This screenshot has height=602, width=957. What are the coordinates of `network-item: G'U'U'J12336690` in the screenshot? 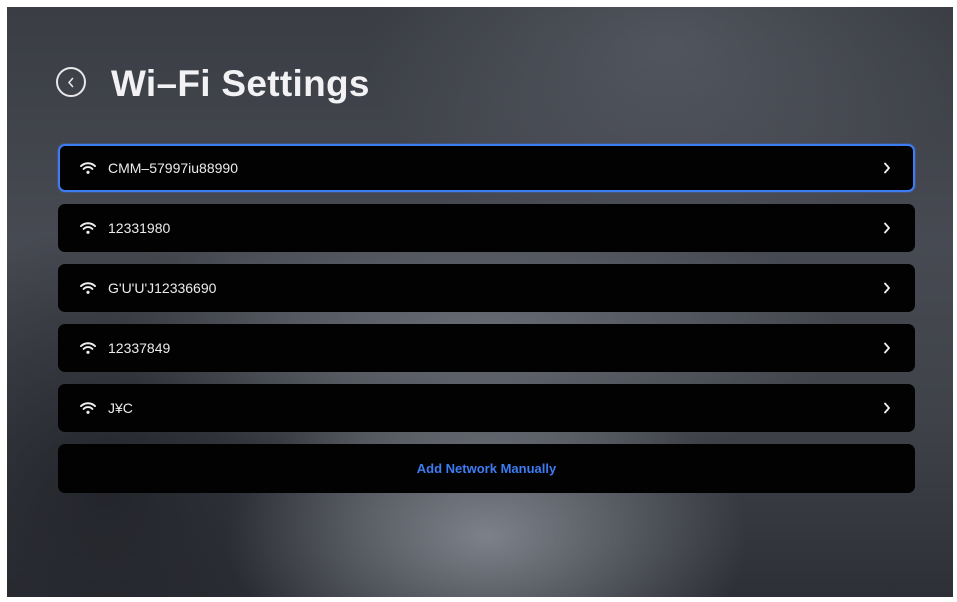 It's located at (486, 288).